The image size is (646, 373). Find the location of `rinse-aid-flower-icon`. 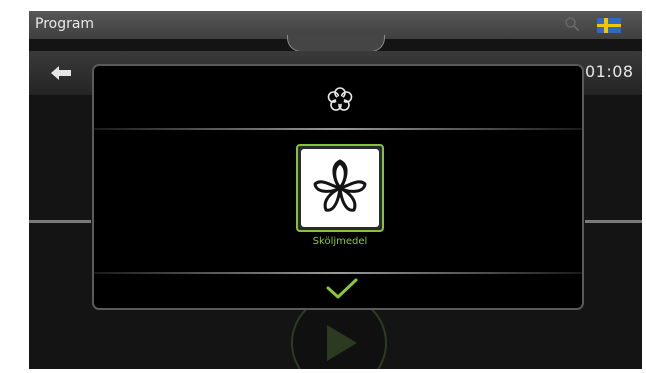

rinse-aid-flower-icon is located at coordinates (340, 99).